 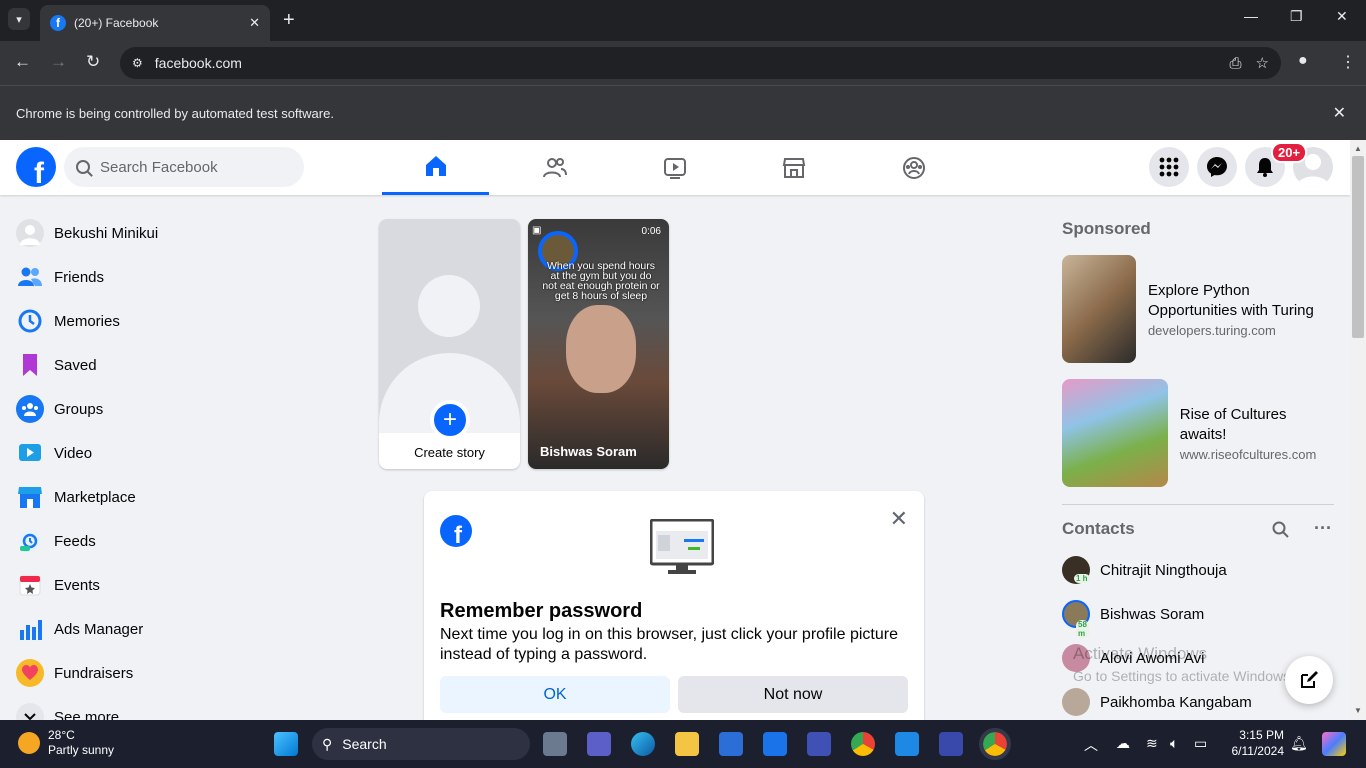 What do you see at coordinates (1174, 743) in the screenshot?
I see `volume-icon: 🔈︎` at bounding box center [1174, 743].